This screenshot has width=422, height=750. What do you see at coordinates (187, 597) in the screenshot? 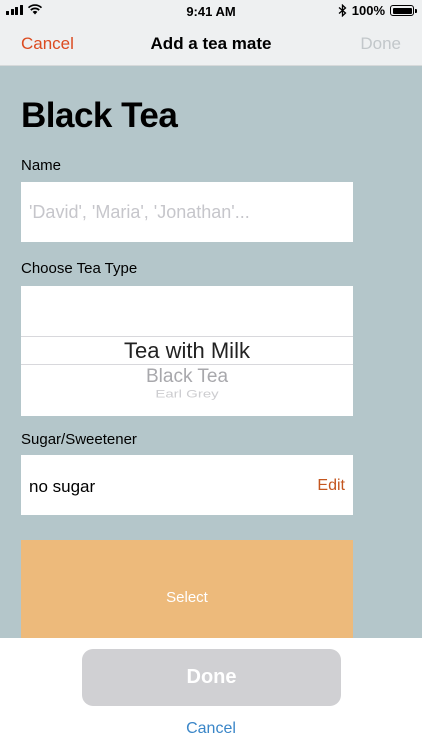
I see `select-button-label: Select` at bounding box center [187, 597].